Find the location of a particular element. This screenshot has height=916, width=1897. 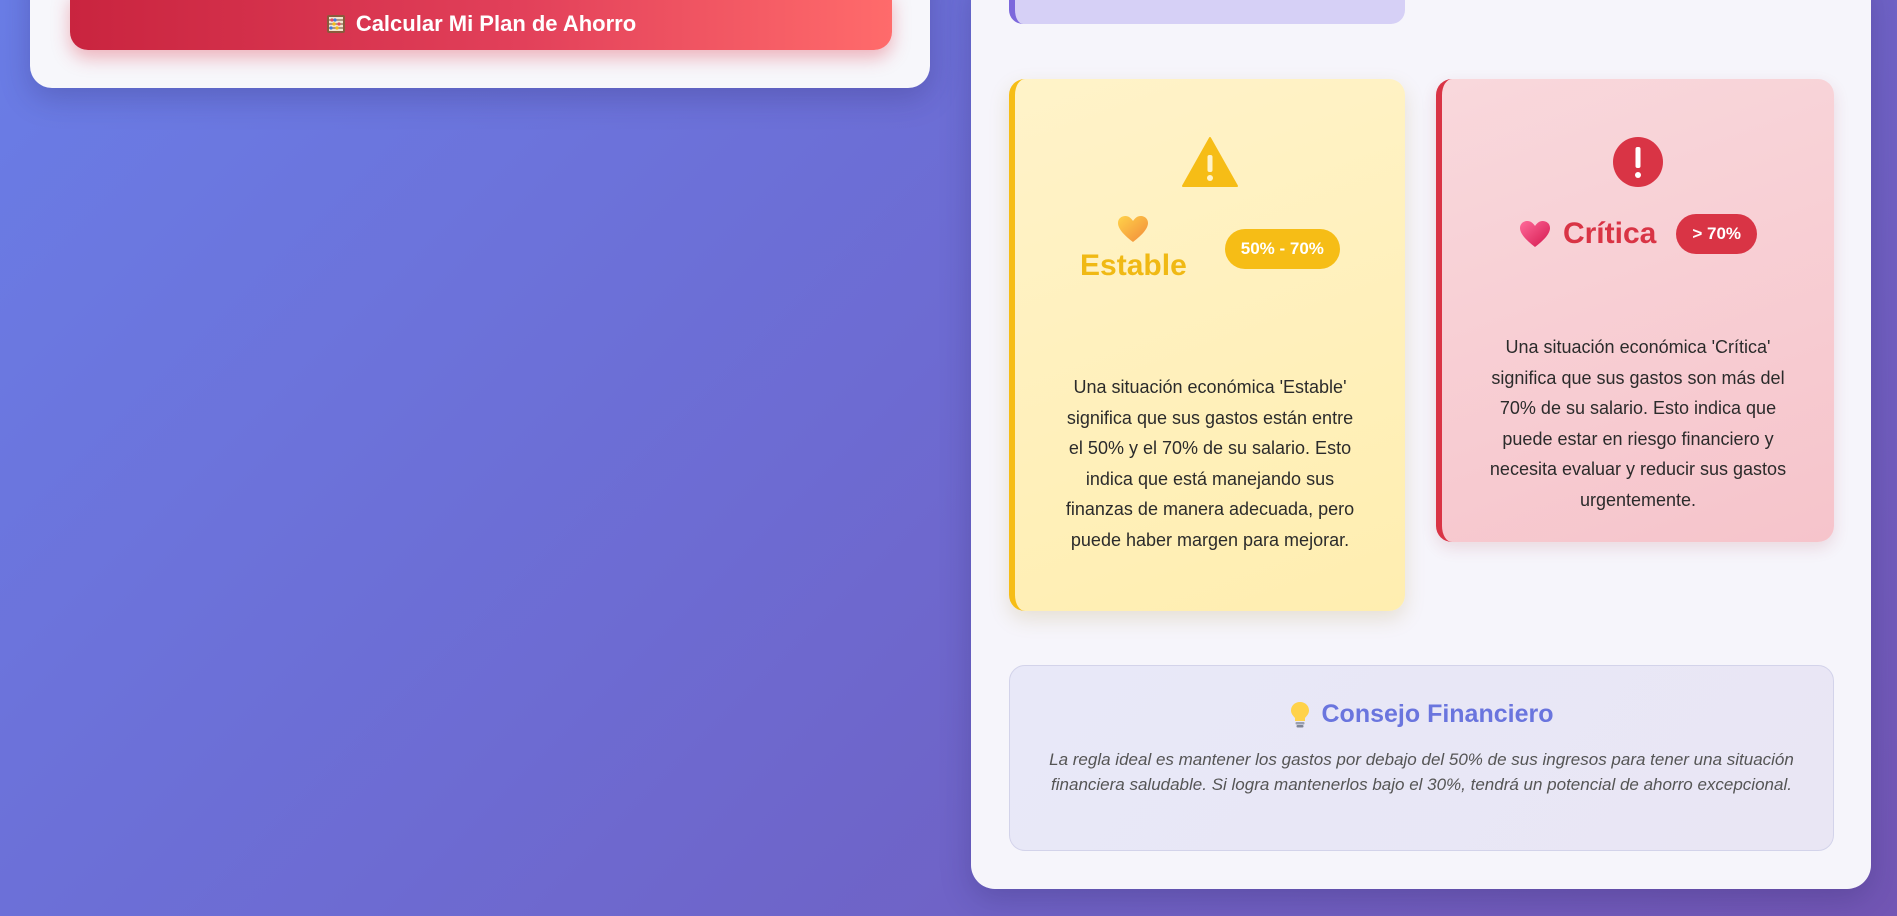

calculator-form-card: Calcular Mi Plan de Ahorro is located at coordinates (480, 44).